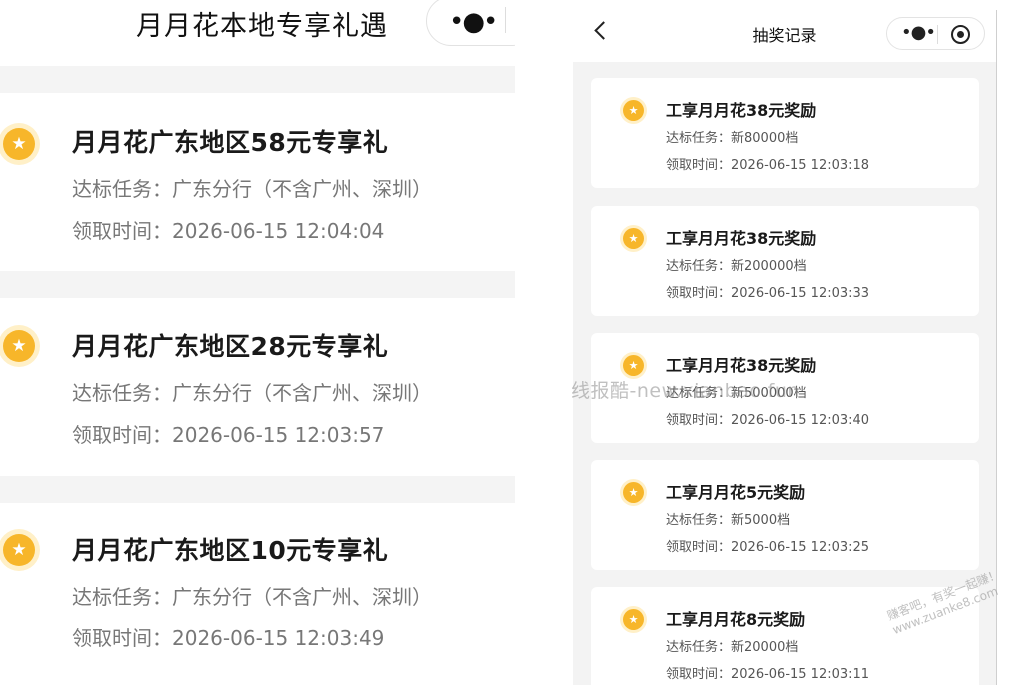 Image resolution: width=1028 pixels, height=685 pixels. I want to click on watermark-text: 线报酷-new.xianbao.fun, so click(685, 391).